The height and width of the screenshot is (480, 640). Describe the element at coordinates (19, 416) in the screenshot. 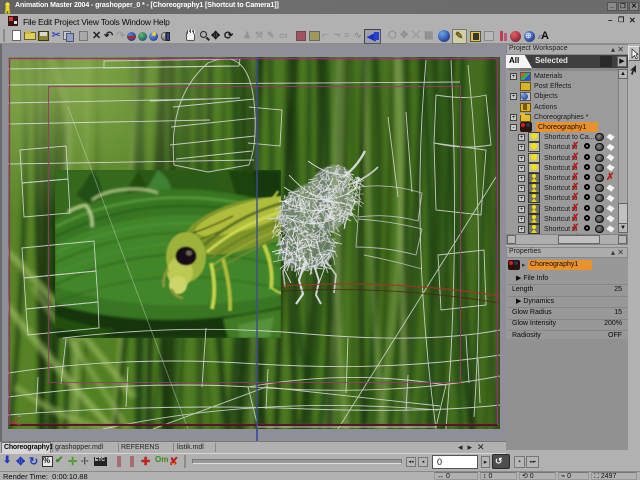

I see `svg-text: z` at that location.